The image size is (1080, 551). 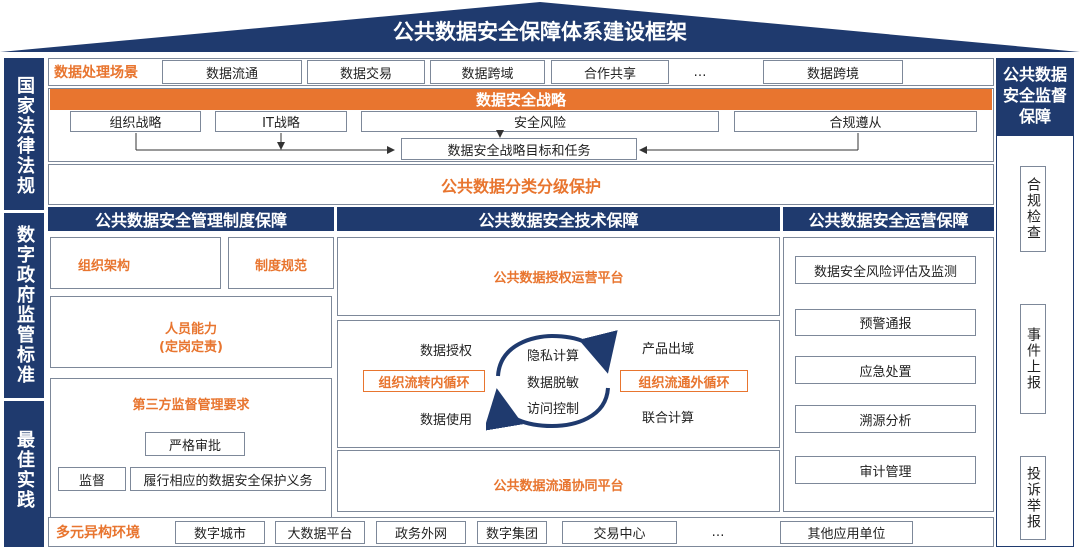 I want to click on staff-duty-label: (定岗定责), so click(x=191, y=347).